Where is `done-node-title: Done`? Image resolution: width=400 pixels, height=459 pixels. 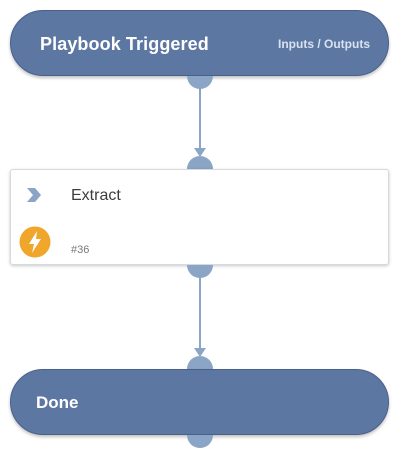
done-node-title: Done is located at coordinates (57, 402).